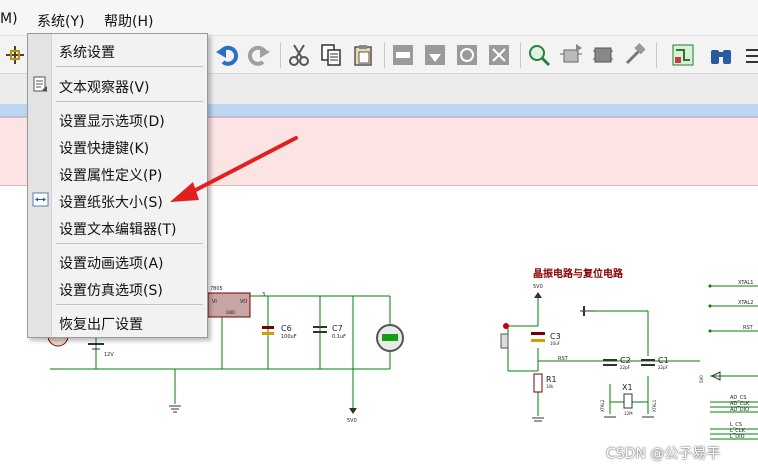 Image resolution: width=758 pixels, height=472 pixels. Describe the element at coordinates (111, 264) in the screenshot. I see `menu-item-label: 设置动画选项(A)` at that location.